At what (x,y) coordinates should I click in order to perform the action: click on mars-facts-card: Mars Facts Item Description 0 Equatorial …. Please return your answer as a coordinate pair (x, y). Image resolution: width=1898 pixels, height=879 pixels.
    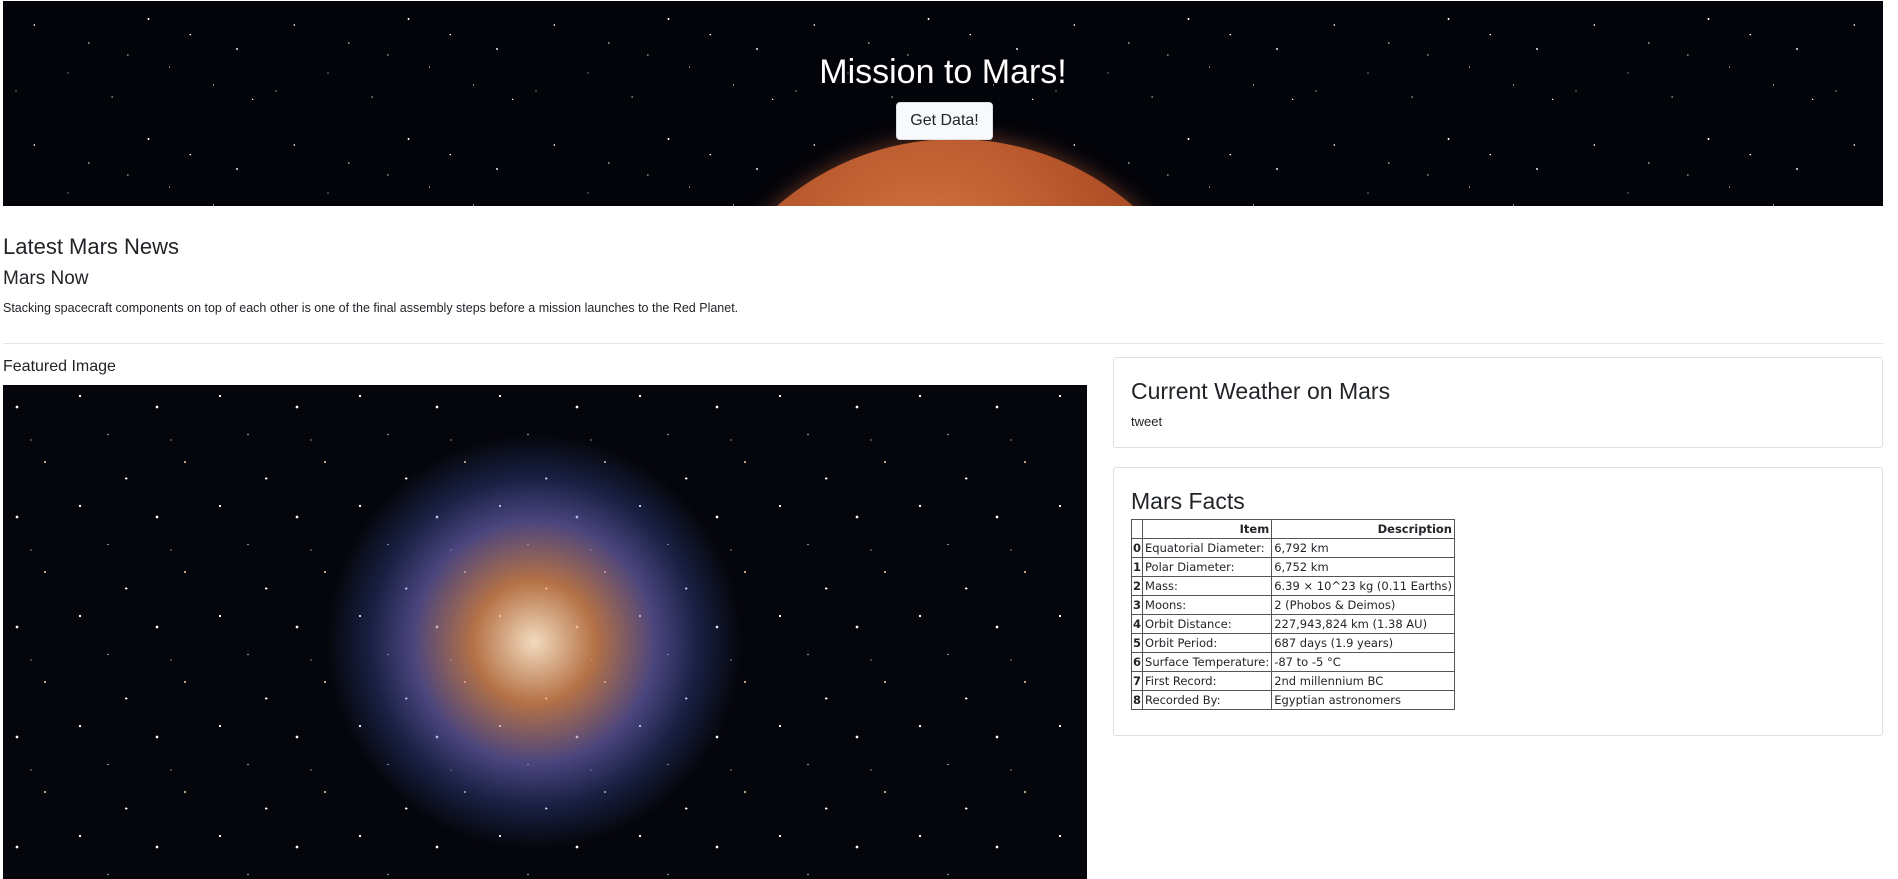
    Looking at the image, I should click on (1498, 601).